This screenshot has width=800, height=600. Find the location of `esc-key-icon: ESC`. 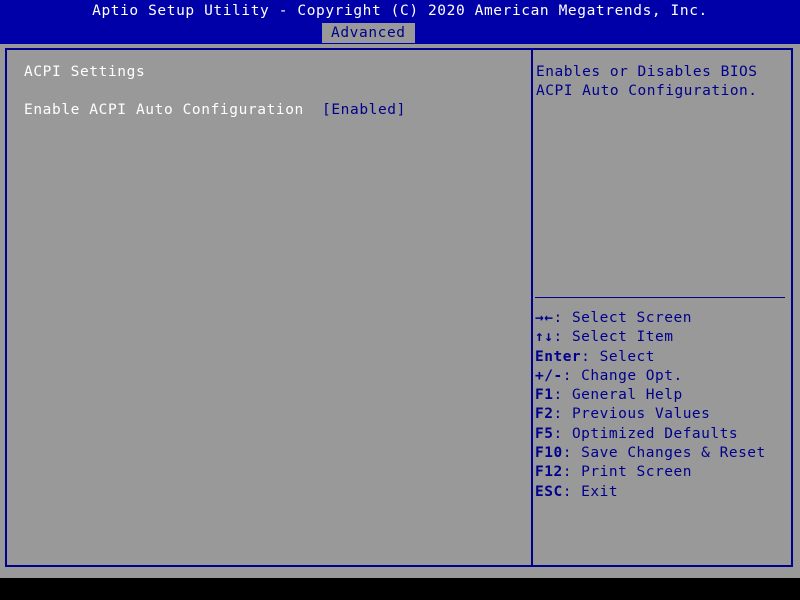

esc-key-icon: ESC is located at coordinates (549, 491).